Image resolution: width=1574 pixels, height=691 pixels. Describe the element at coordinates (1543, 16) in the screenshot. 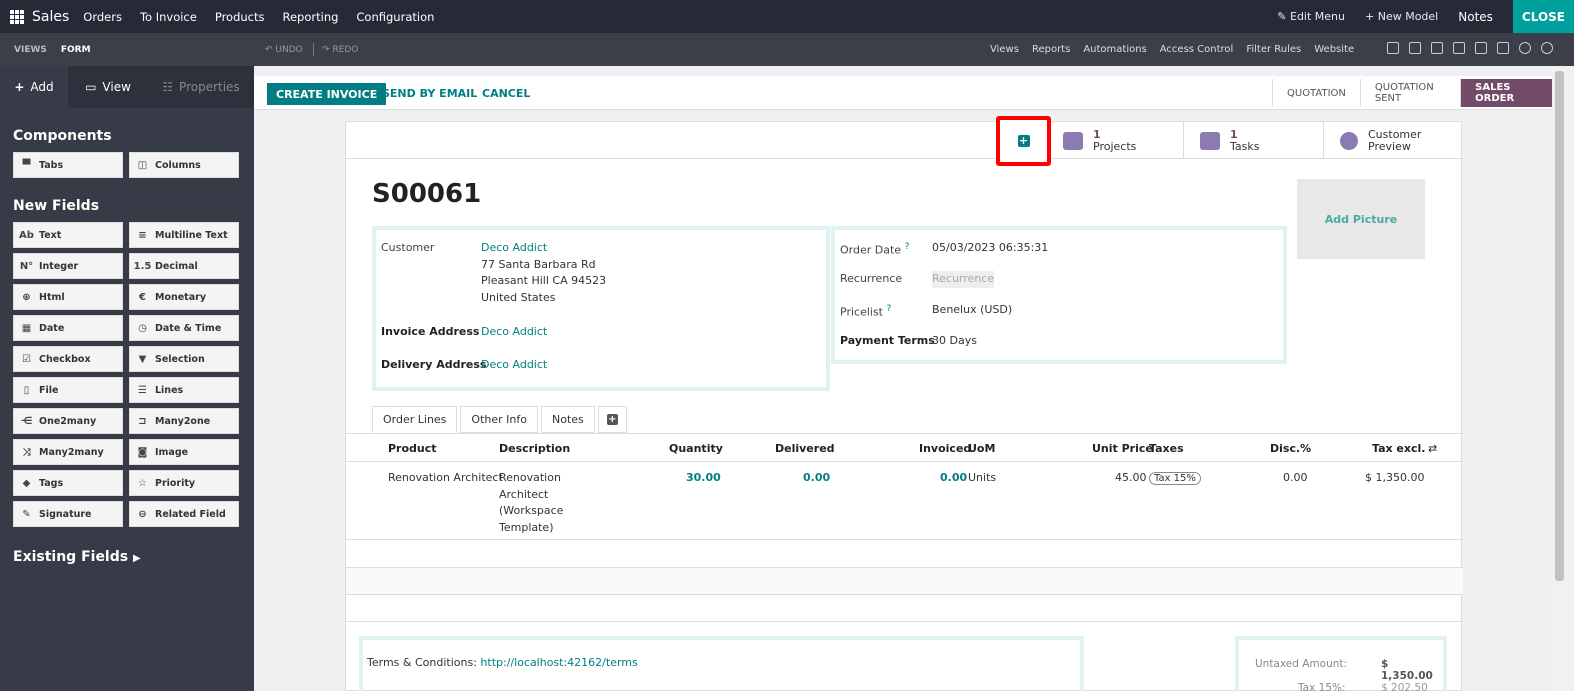

I see `close-studio-button: CLOSE` at that location.